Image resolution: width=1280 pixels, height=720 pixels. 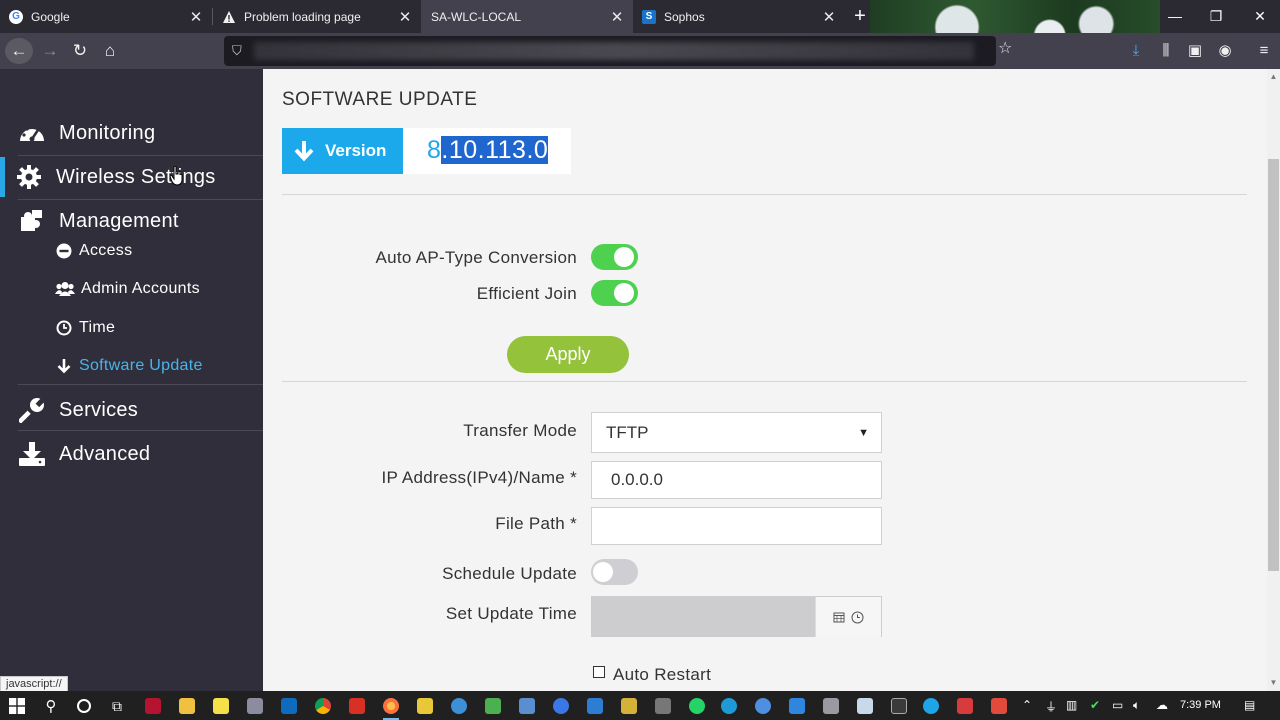 I want to click on app-icon-chat, so click(x=763, y=706).